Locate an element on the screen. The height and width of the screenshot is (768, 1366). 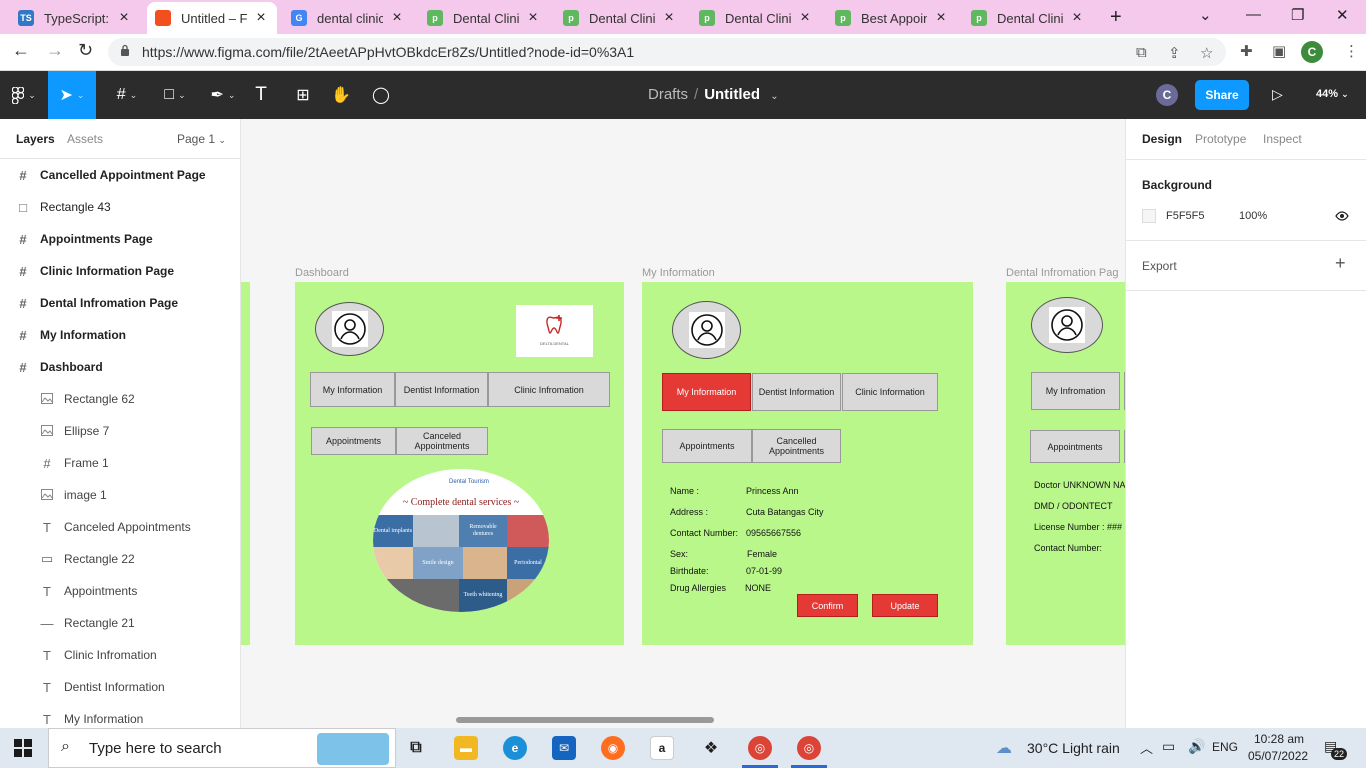
volume-icon: 🔊 is located at coordinates (1196, 746).